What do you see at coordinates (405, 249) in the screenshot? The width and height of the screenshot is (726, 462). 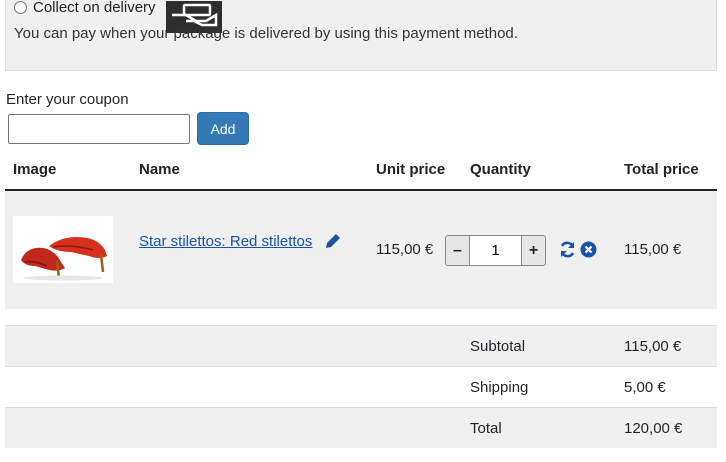 I see `unit-price: 115,00 €` at bounding box center [405, 249].